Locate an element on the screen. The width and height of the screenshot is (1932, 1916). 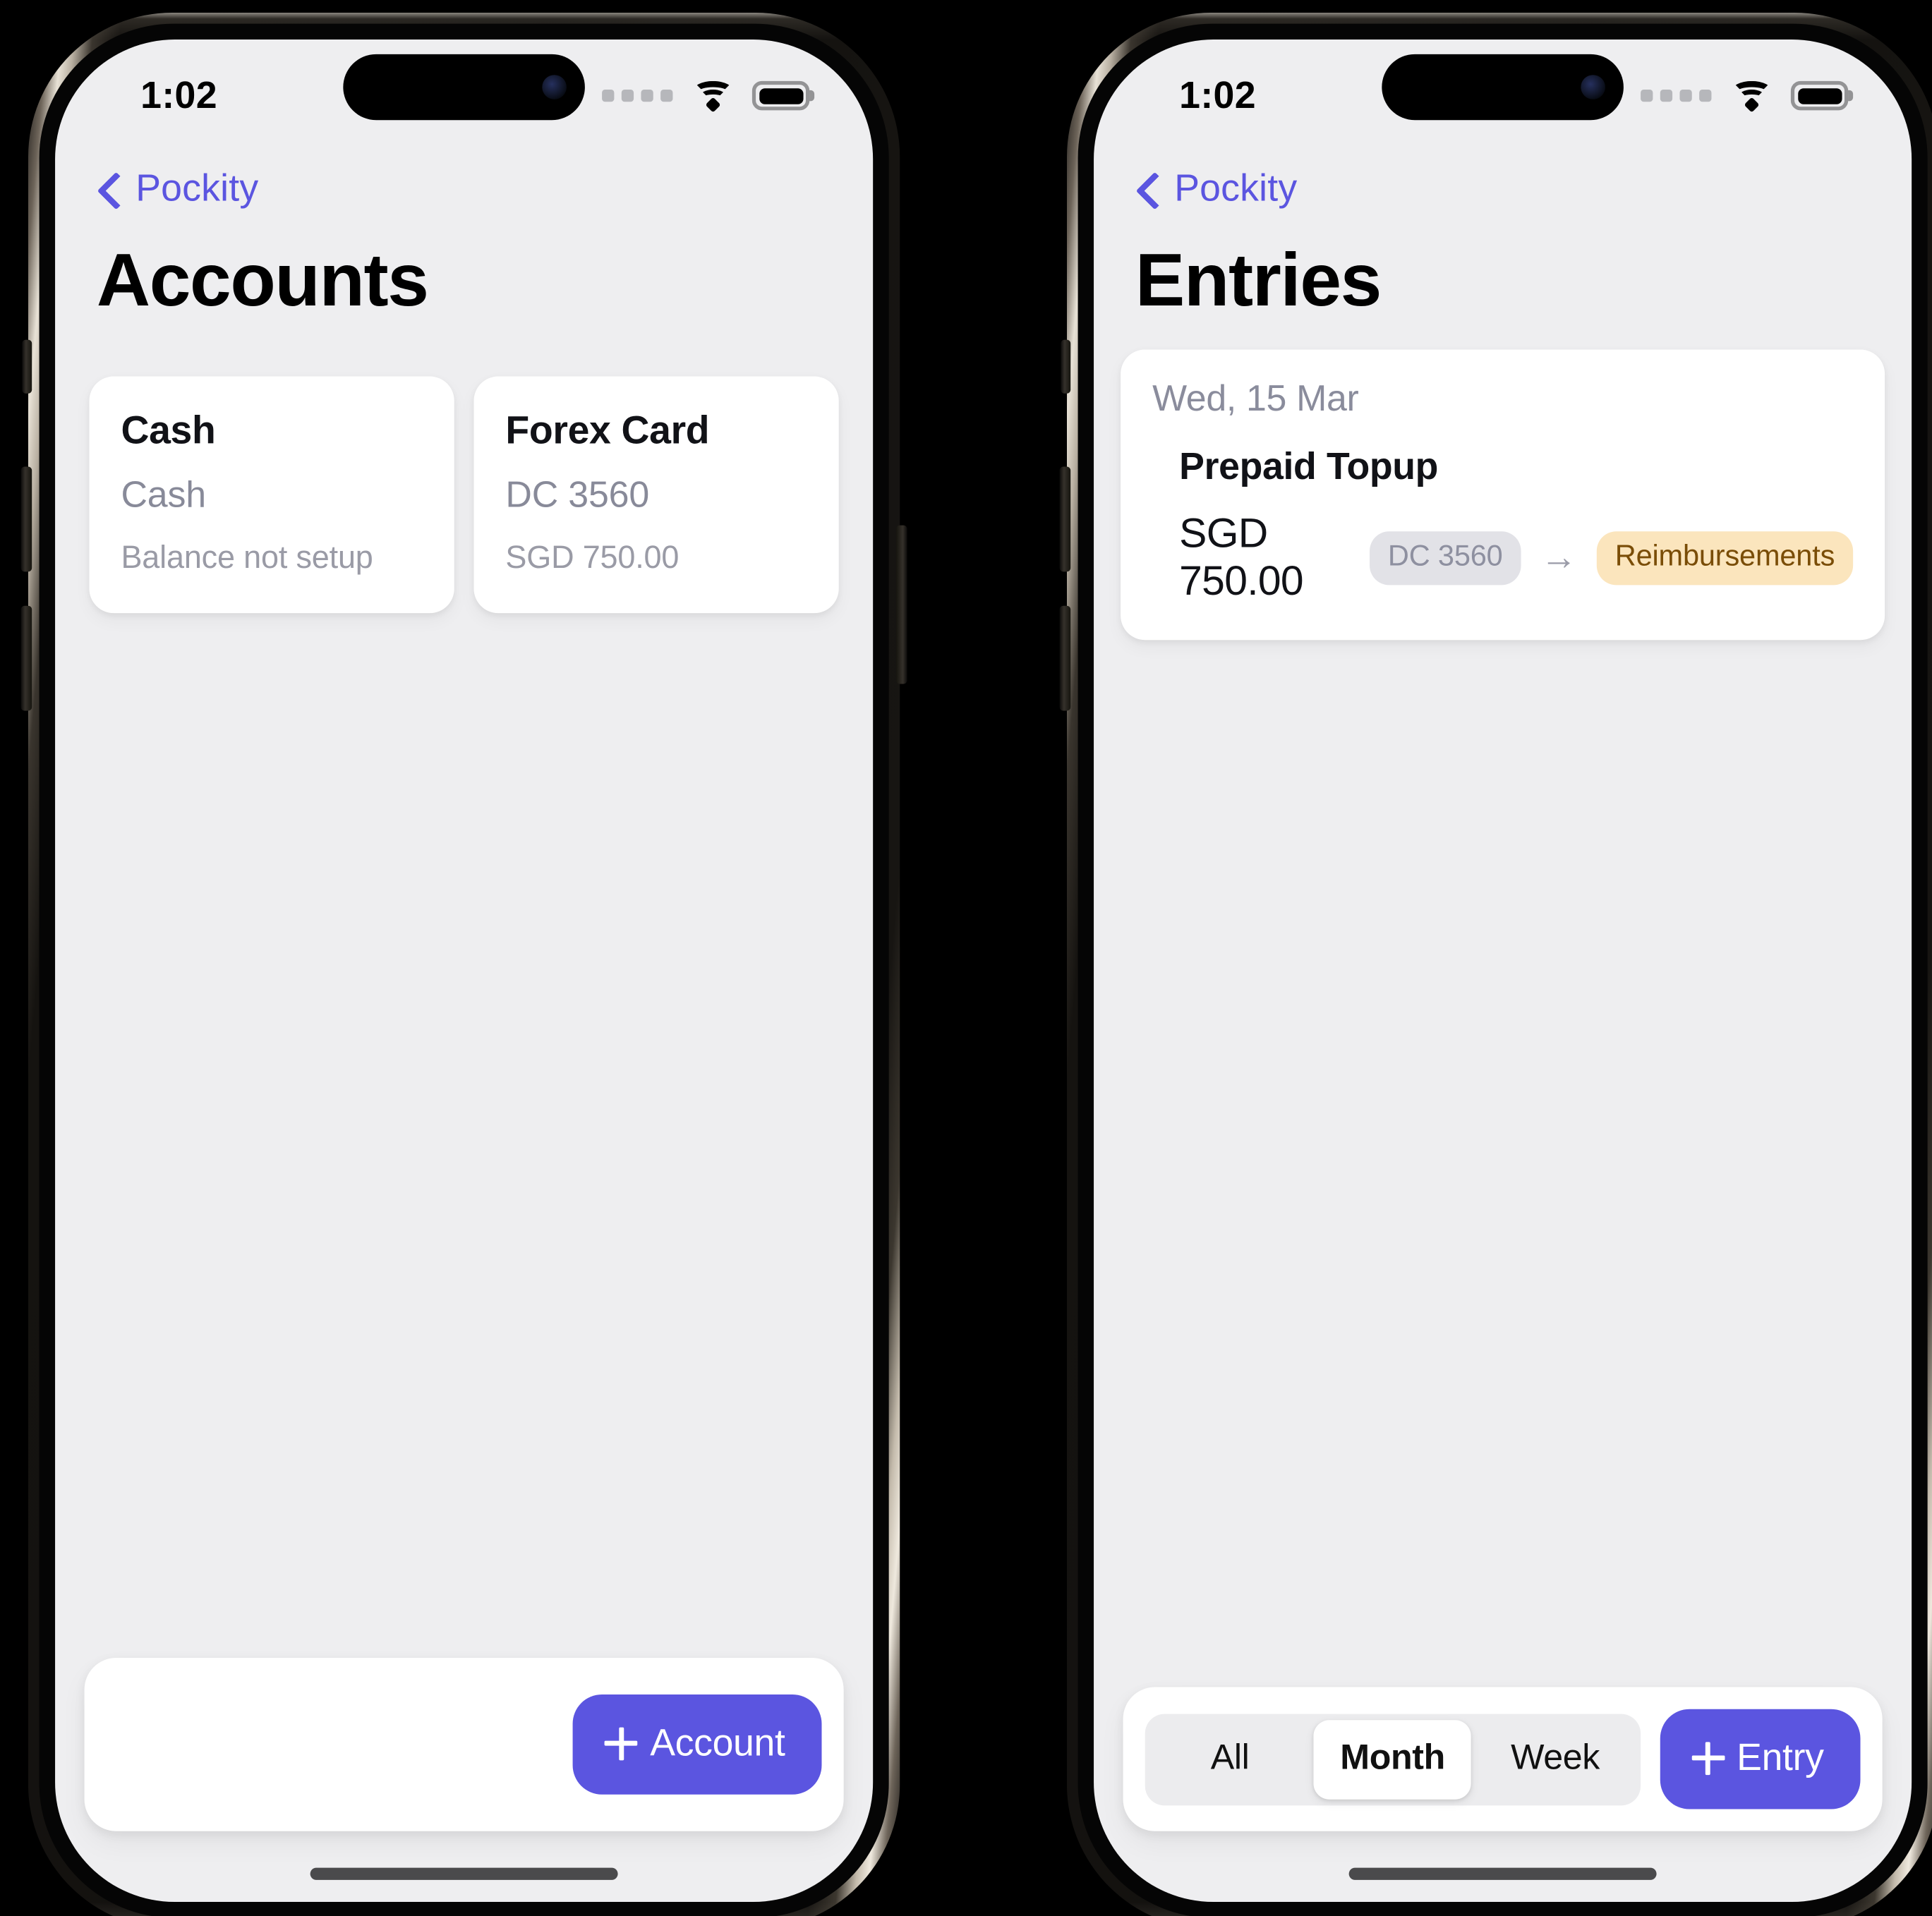
entry-destination-pill: Reimbursements is located at coordinates (1725, 558).